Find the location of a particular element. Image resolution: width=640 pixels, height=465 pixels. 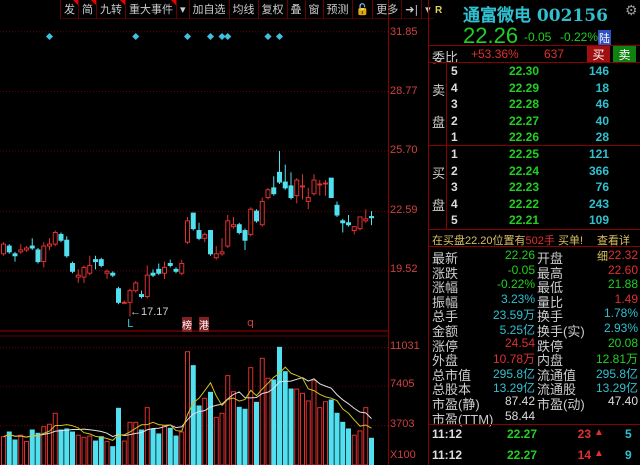

ask-row: 5 22.30 146 is located at coordinates (534, 72).